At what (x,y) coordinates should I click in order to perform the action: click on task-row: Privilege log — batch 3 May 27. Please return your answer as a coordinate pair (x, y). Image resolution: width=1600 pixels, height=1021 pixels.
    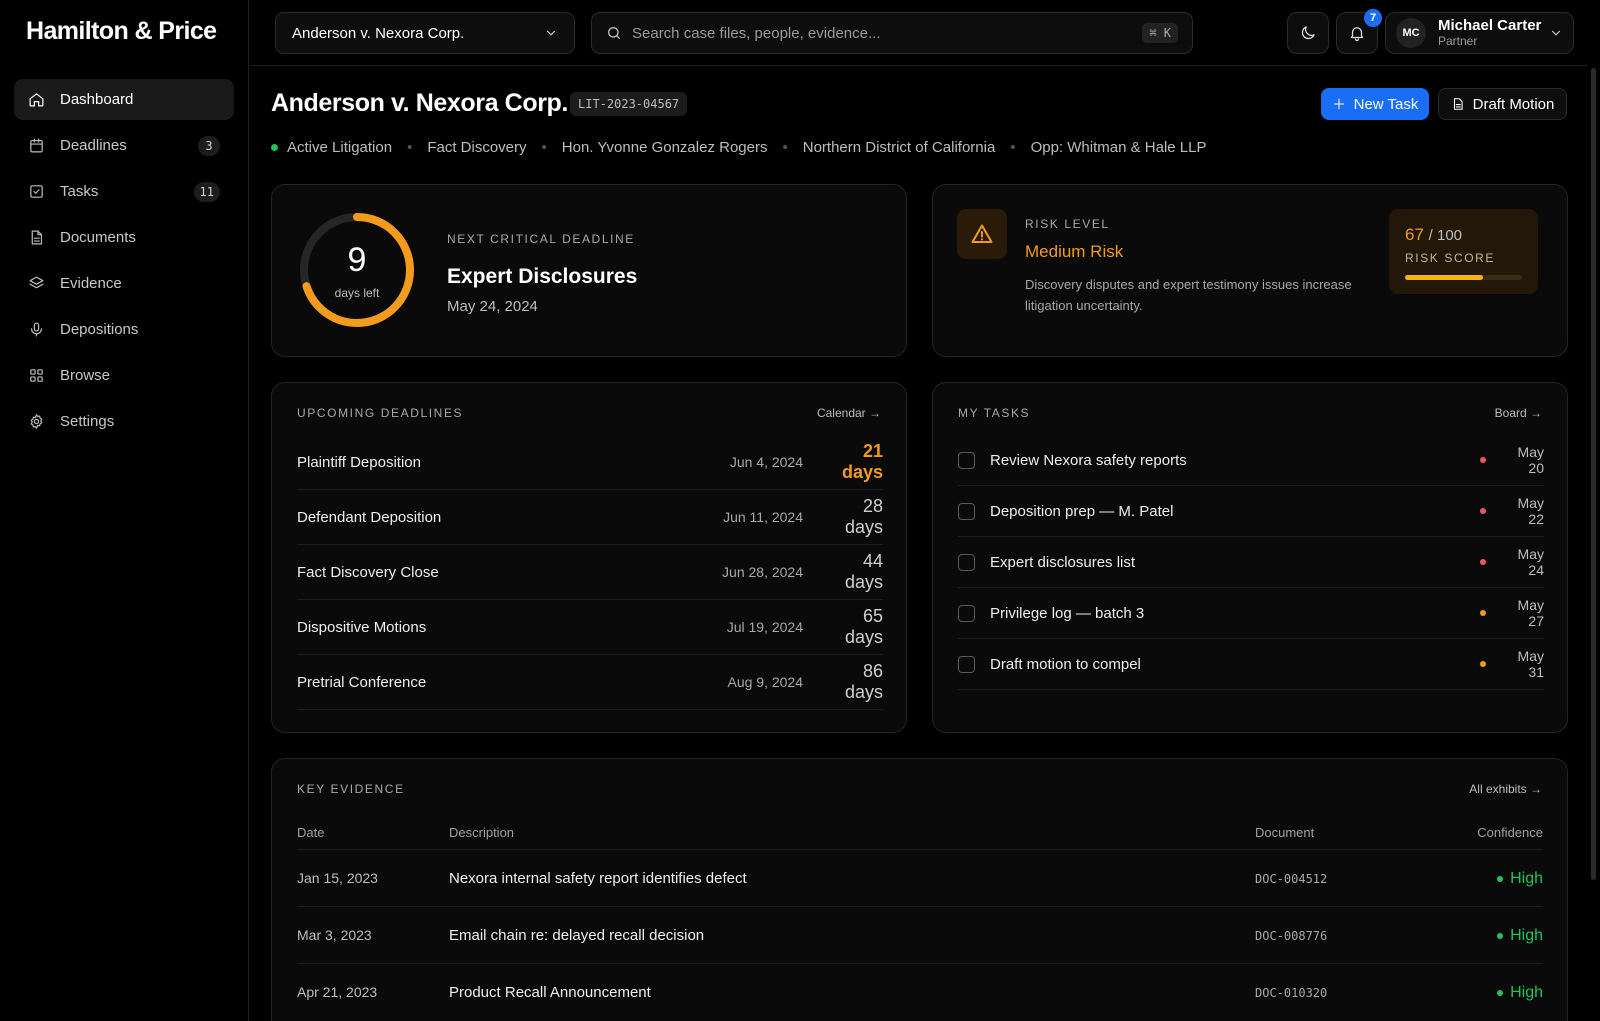
    Looking at the image, I should click on (1251, 613).